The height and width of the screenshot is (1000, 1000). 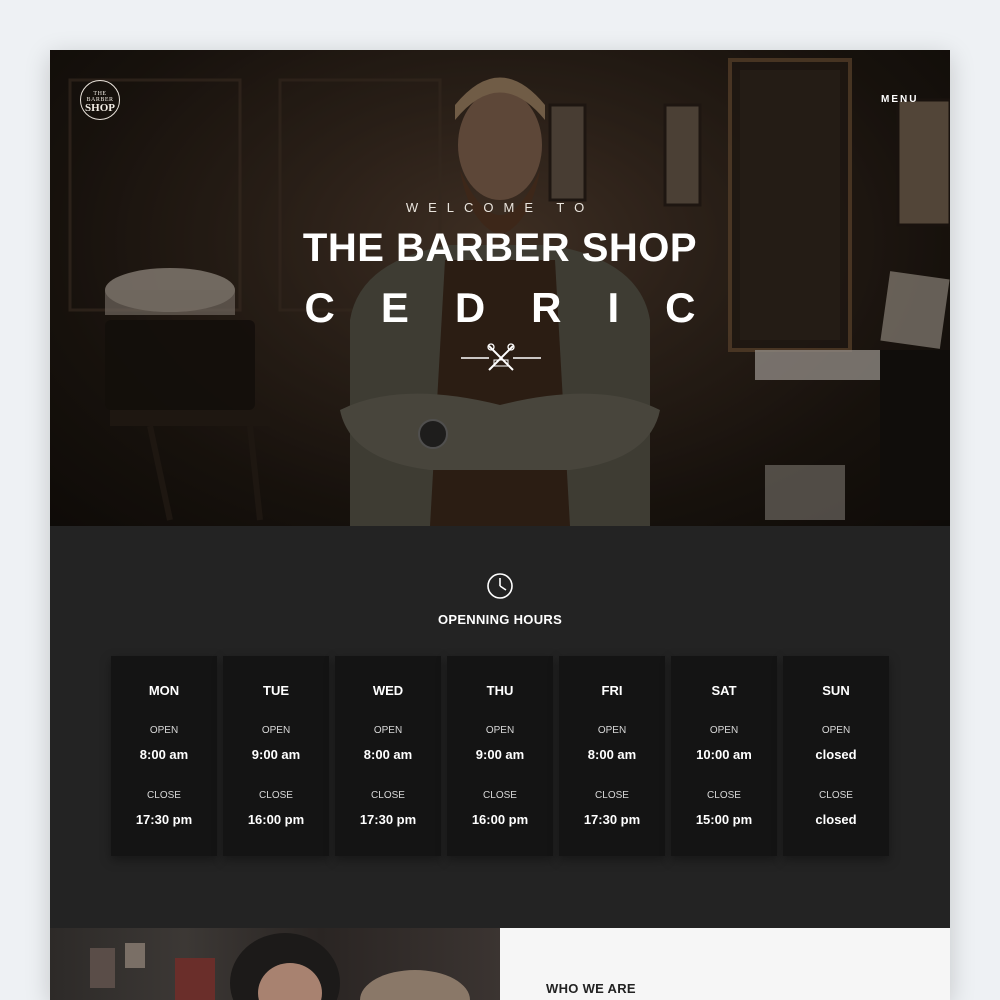 I want to click on logo-text-main: SHOP, so click(x=100, y=108).